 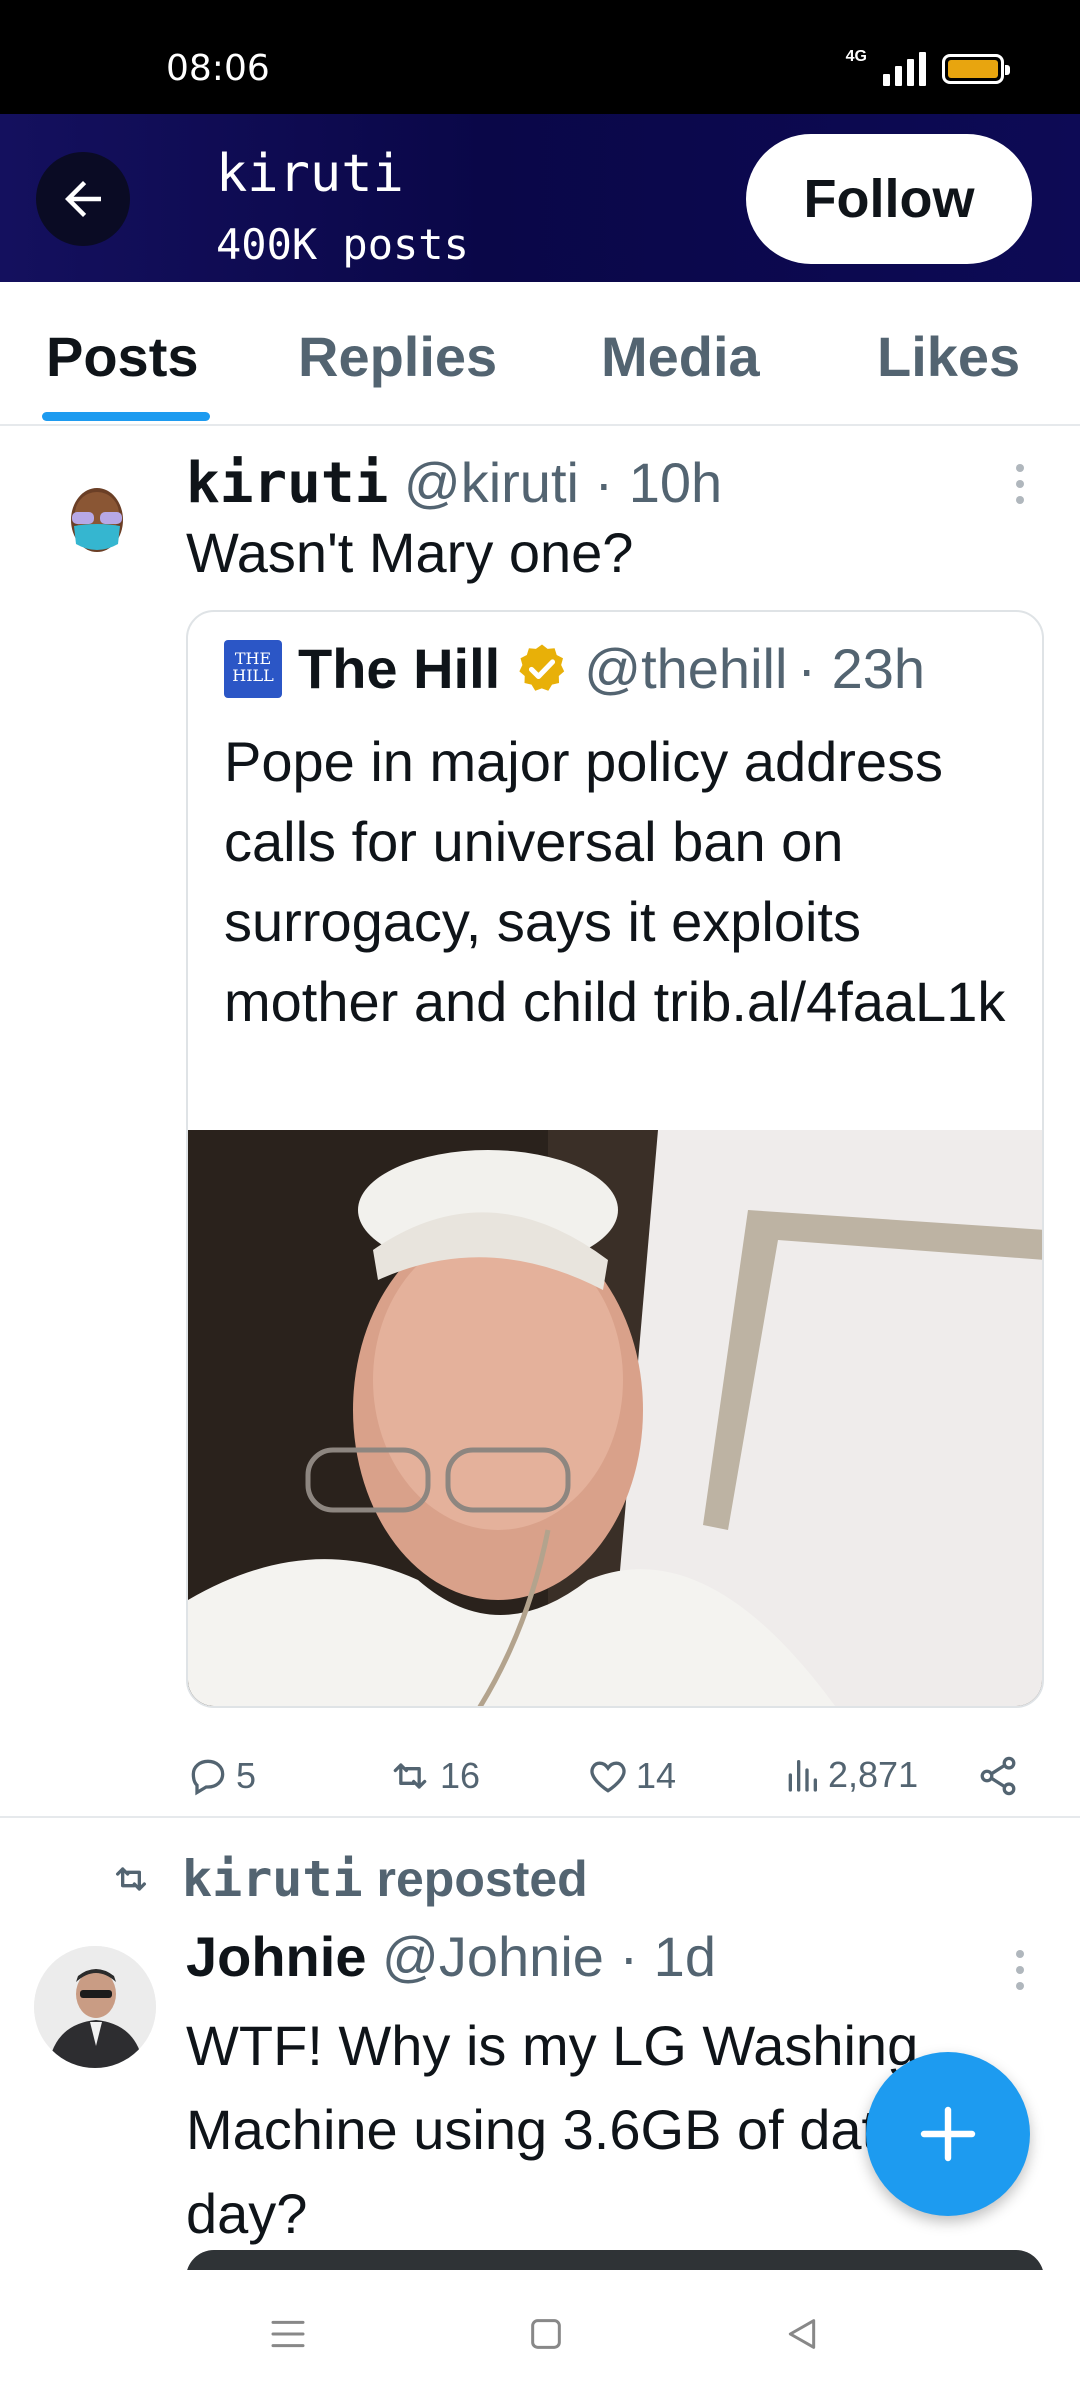 What do you see at coordinates (948, 356) in the screenshot?
I see `tab-likes: Likes` at bounding box center [948, 356].